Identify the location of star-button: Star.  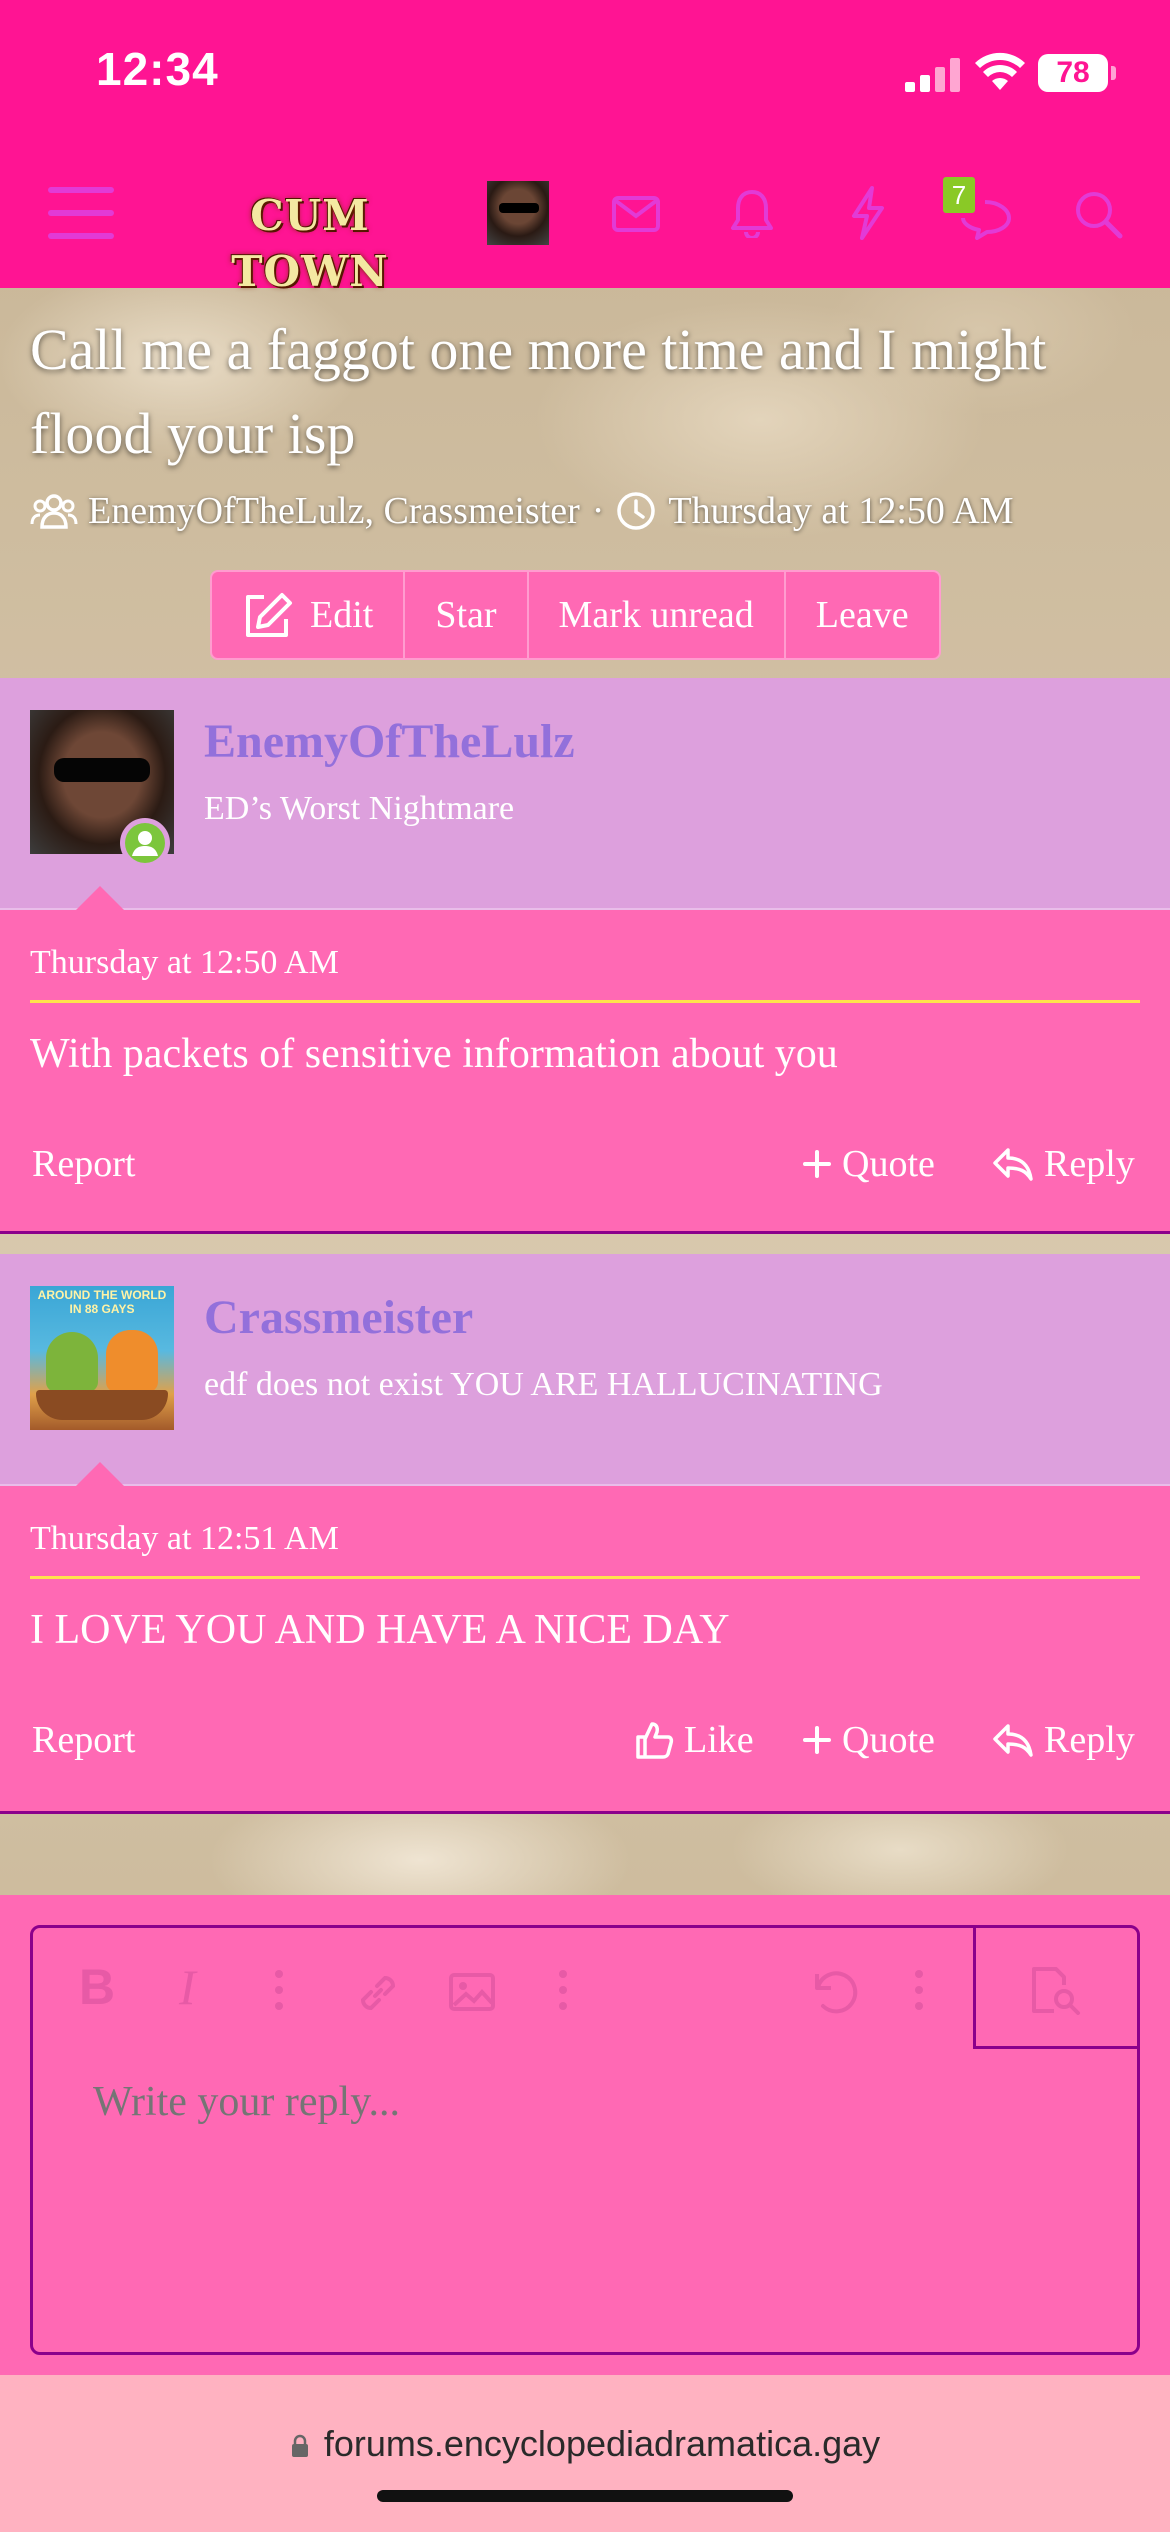
(467, 615).